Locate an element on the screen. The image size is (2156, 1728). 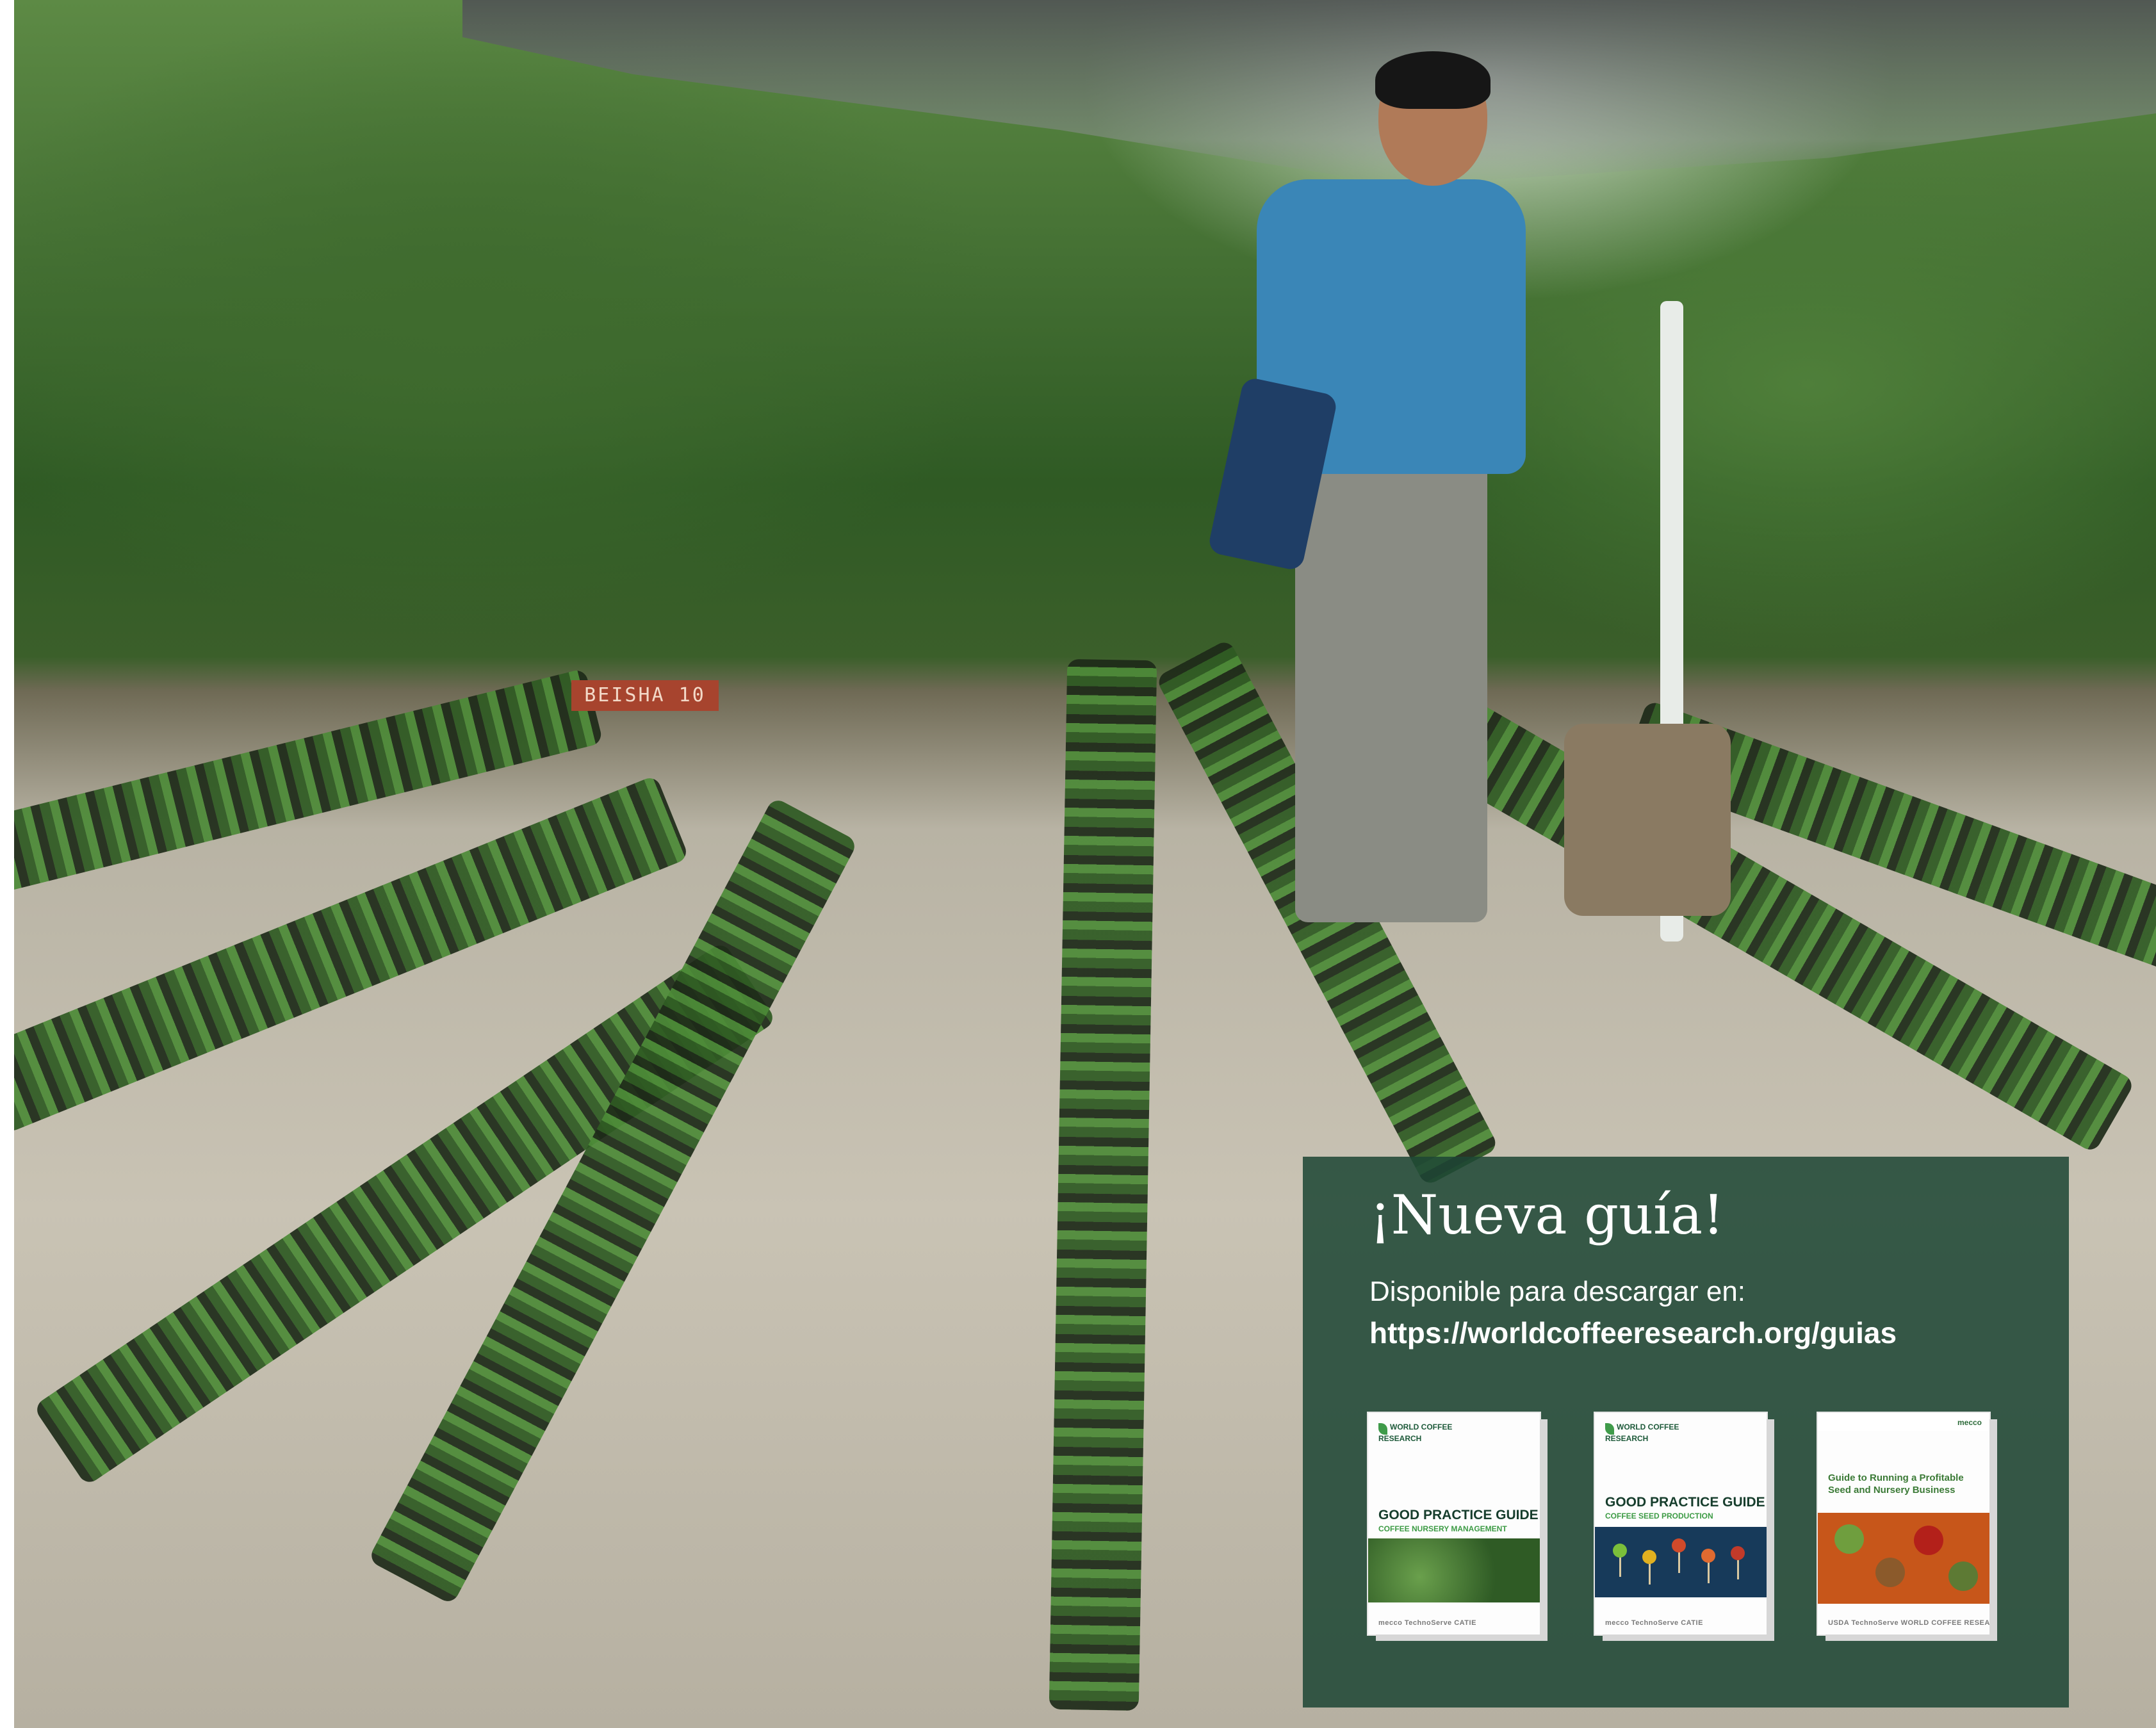
seedlings-photo is located at coordinates (1454, 1570).